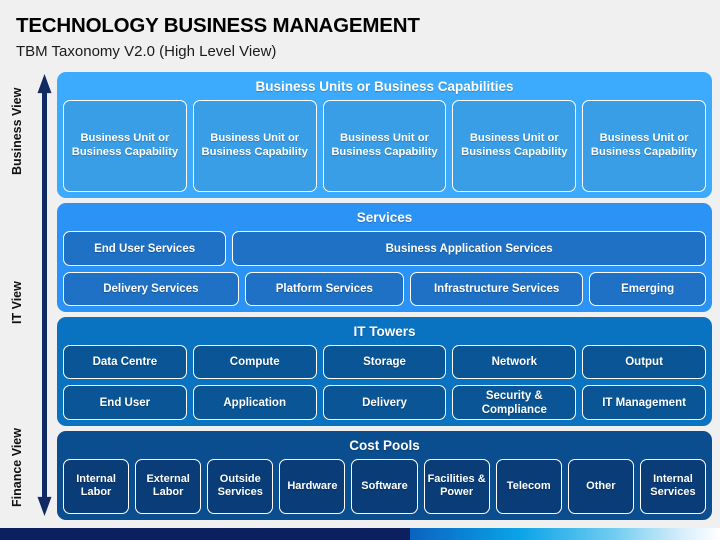 Image resolution: width=720 pixels, height=540 pixels. What do you see at coordinates (647, 289) in the screenshot?
I see `taxonomy-cell: Emerging` at bounding box center [647, 289].